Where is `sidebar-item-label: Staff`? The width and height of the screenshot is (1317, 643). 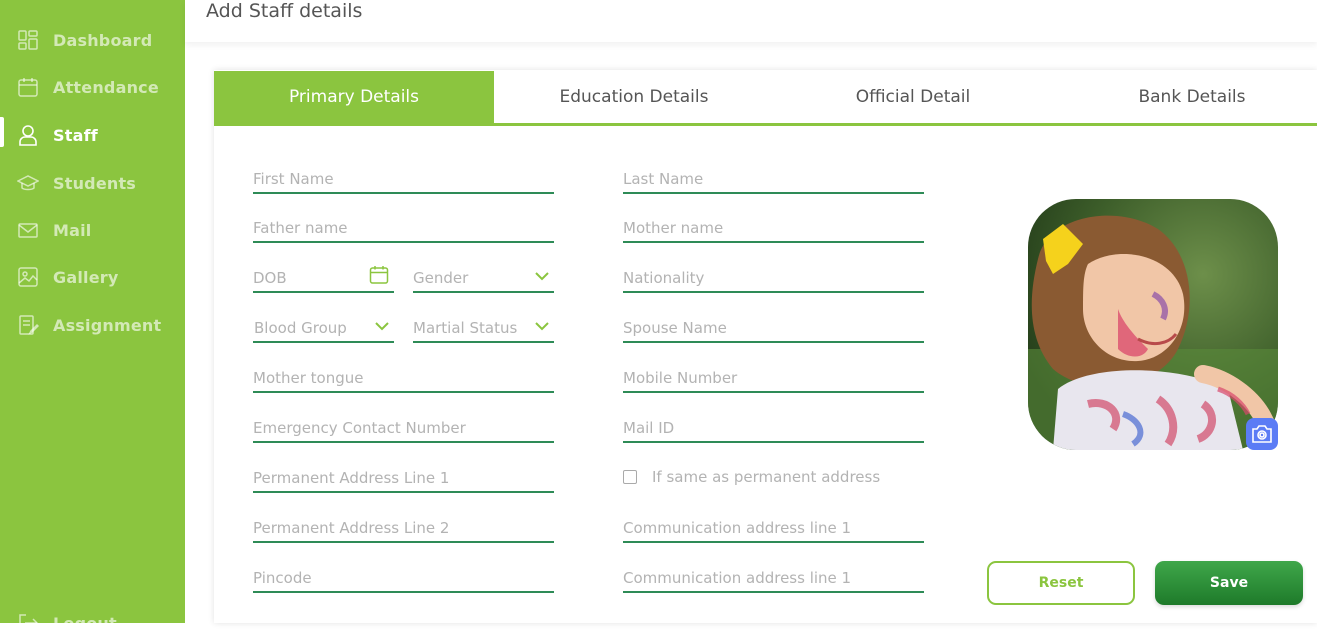 sidebar-item-label: Staff is located at coordinates (75, 135).